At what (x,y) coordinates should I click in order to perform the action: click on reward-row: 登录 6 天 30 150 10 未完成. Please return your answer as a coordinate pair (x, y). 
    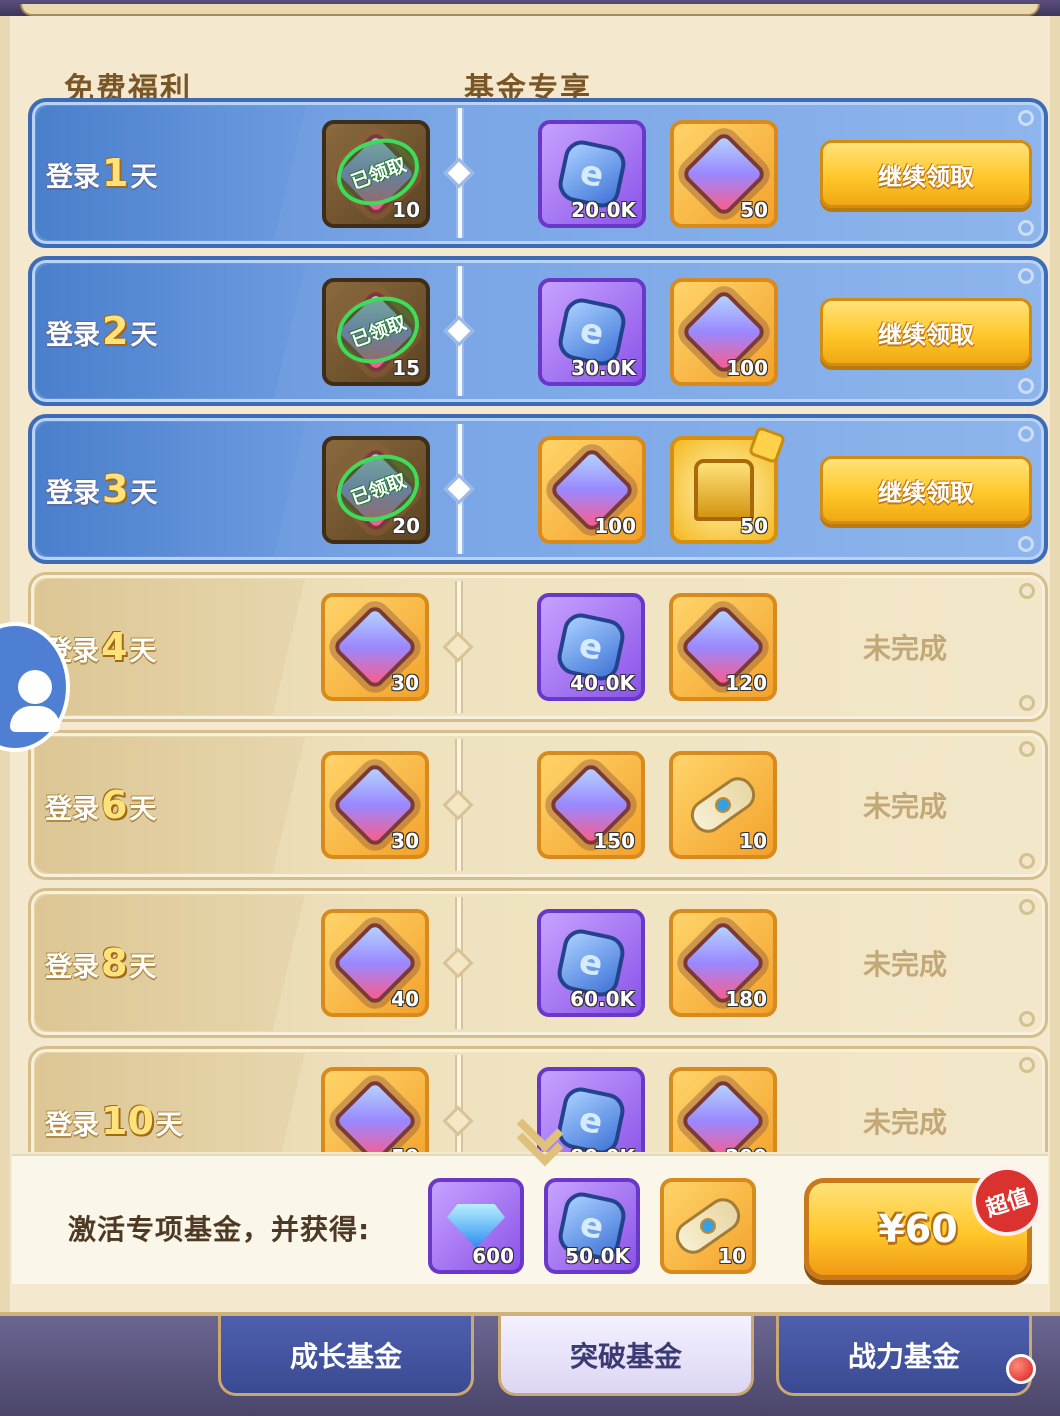
    Looking at the image, I should click on (538, 805).